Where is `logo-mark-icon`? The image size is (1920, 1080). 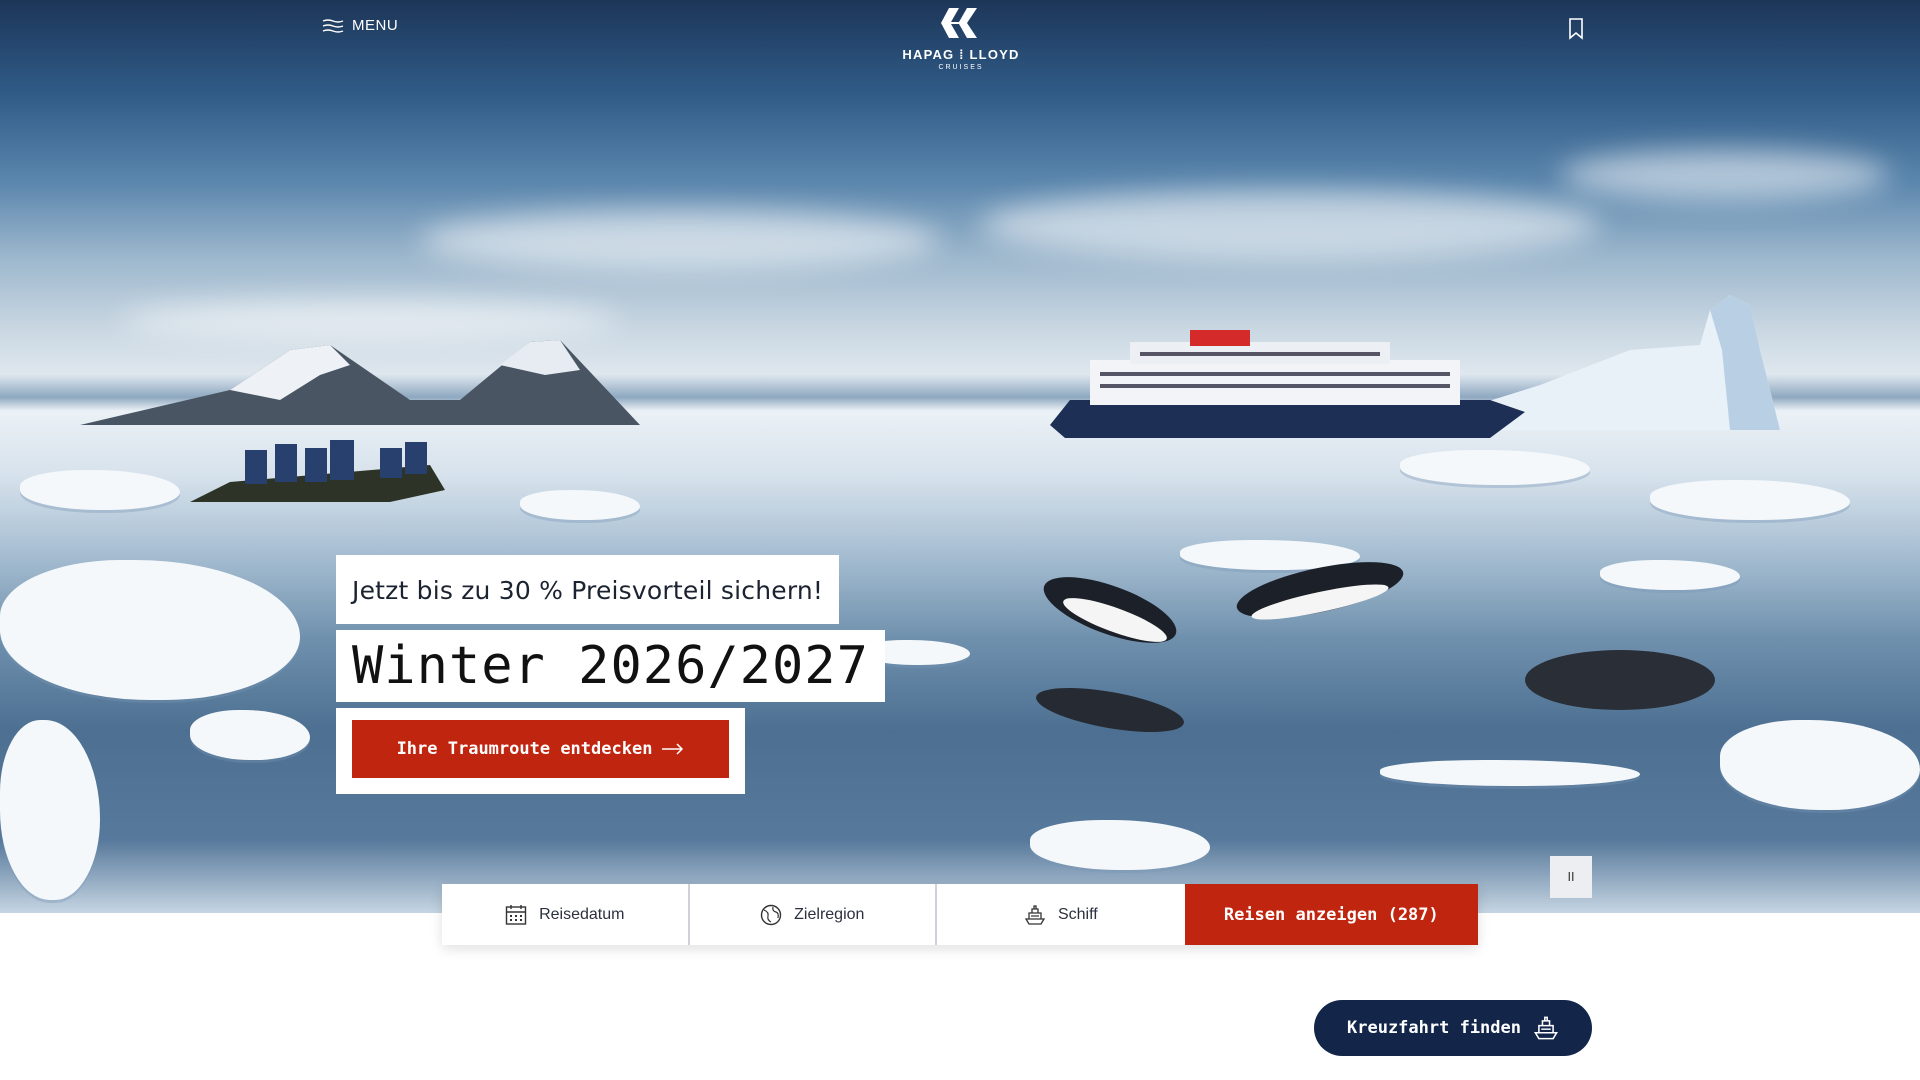
logo-mark-icon is located at coordinates (961, 26).